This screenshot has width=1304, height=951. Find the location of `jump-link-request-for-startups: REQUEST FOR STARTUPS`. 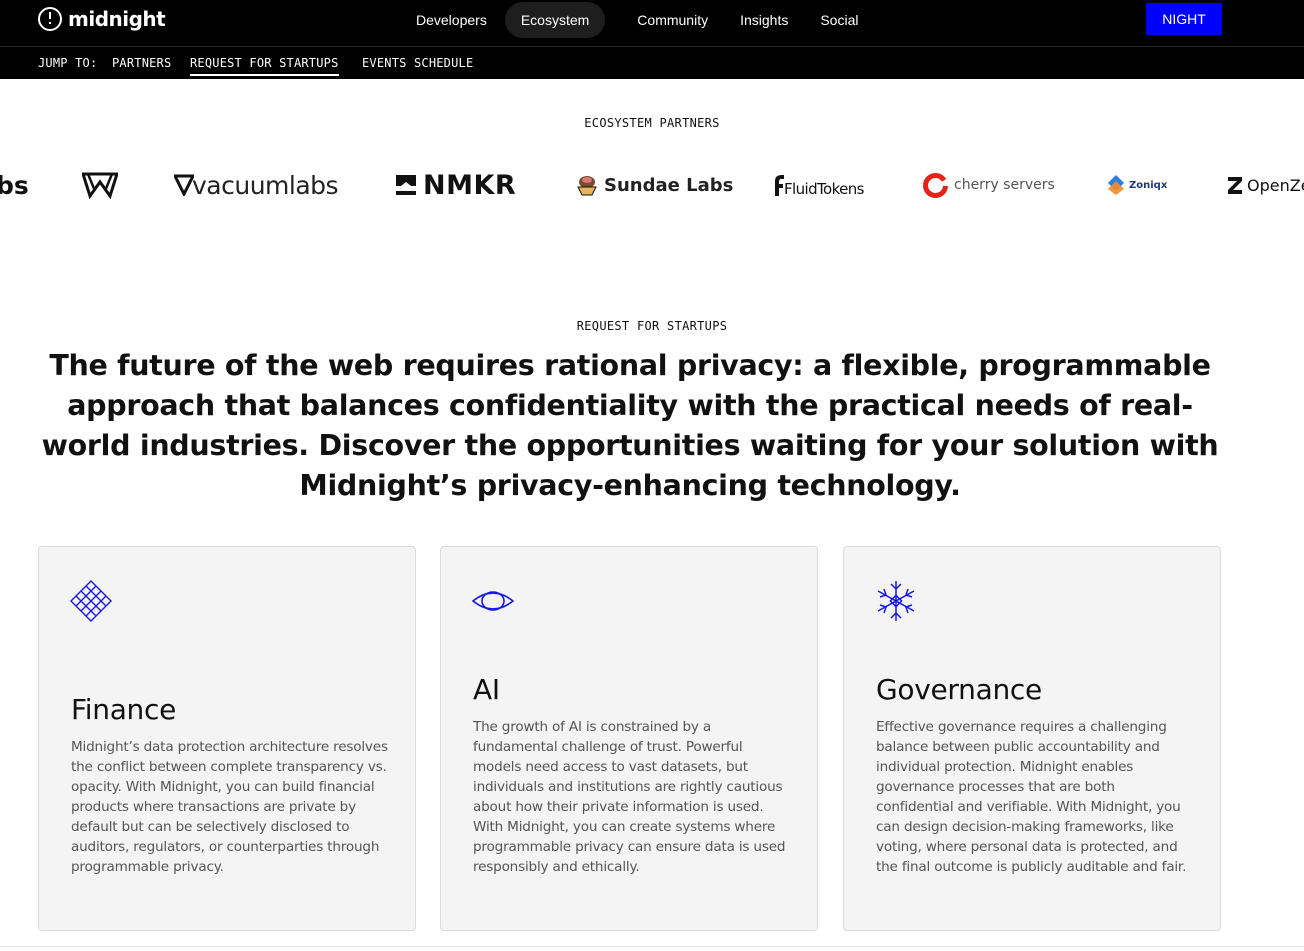

jump-link-request-for-startups: REQUEST FOR STARTUPS is located at coordinates (264, 66).